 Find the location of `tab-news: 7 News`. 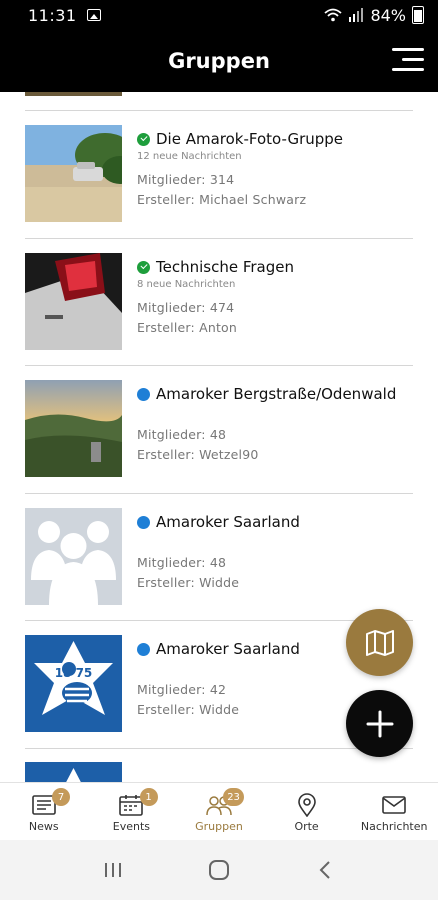

tab-news: 7 News is located at coordinates (44, 811).